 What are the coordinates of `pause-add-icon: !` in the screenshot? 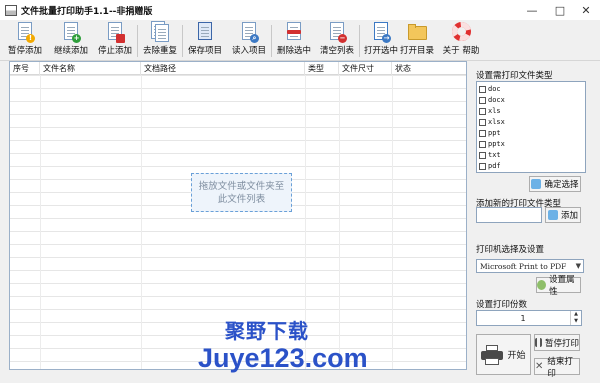 It's located at (25, 32).